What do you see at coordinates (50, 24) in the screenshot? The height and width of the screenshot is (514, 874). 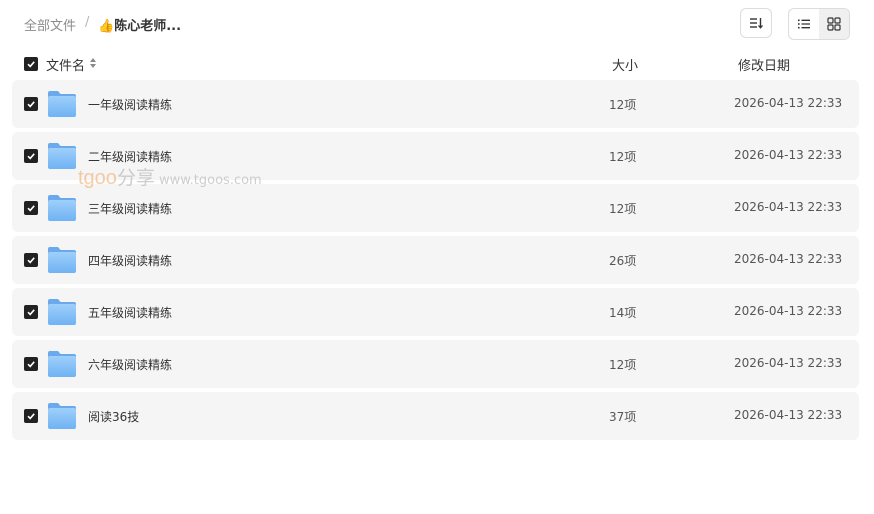 I see `breadcrumb-root: 全部文件` at bounding box center [50, 24].